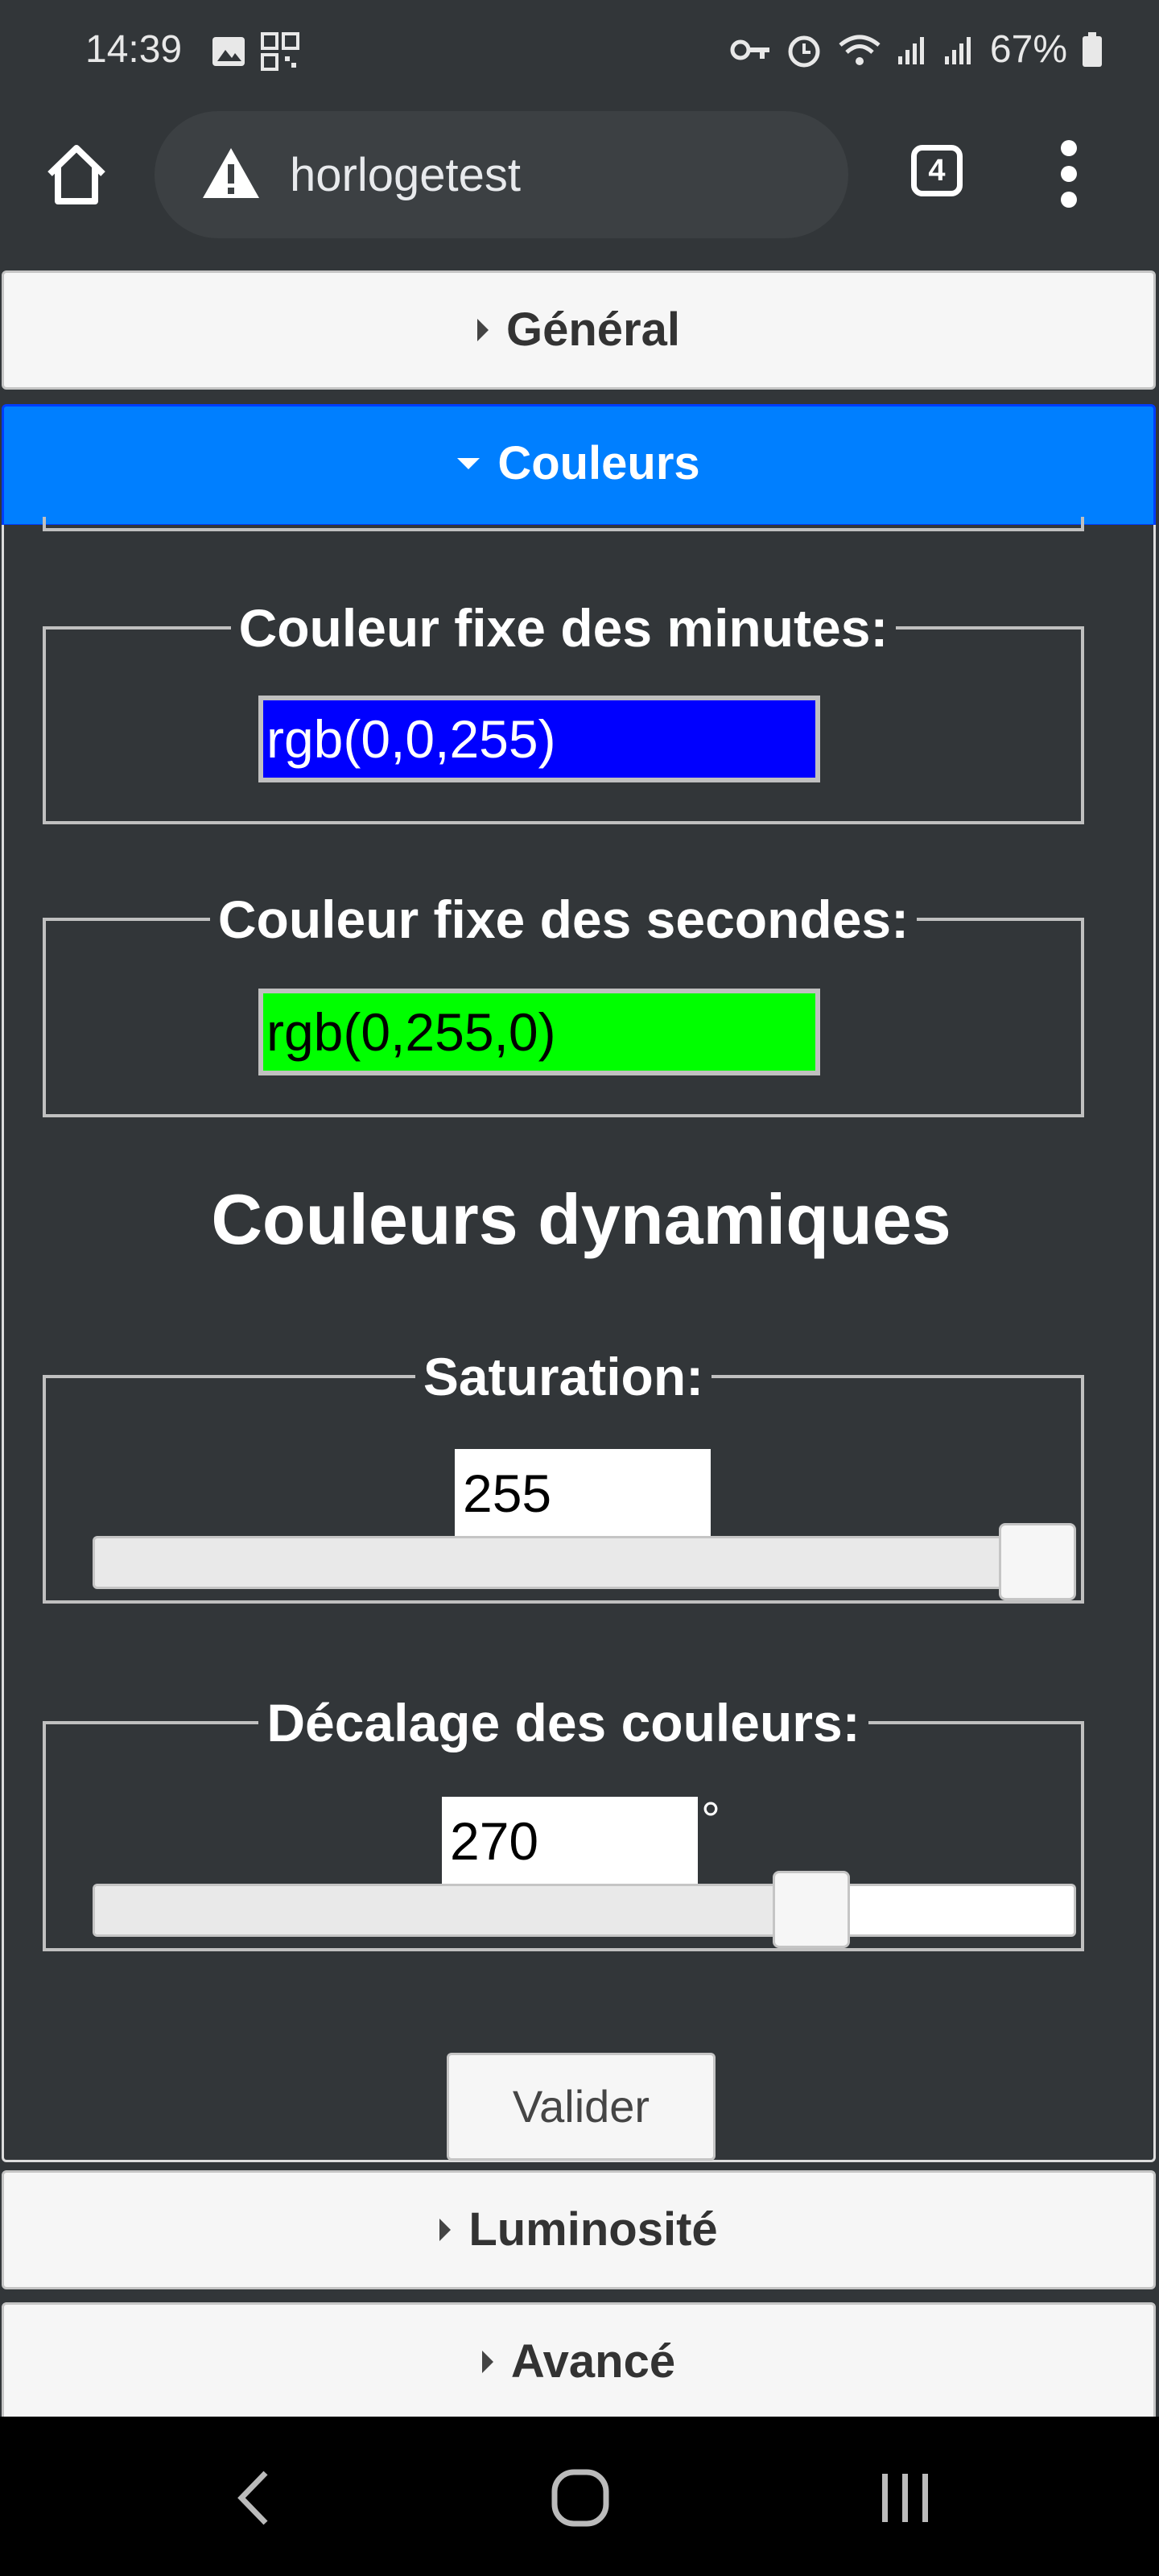  Describe the element at coordinates (570, 1841) in the screenshot. I see `color-offset-number-input: 270` at that location.